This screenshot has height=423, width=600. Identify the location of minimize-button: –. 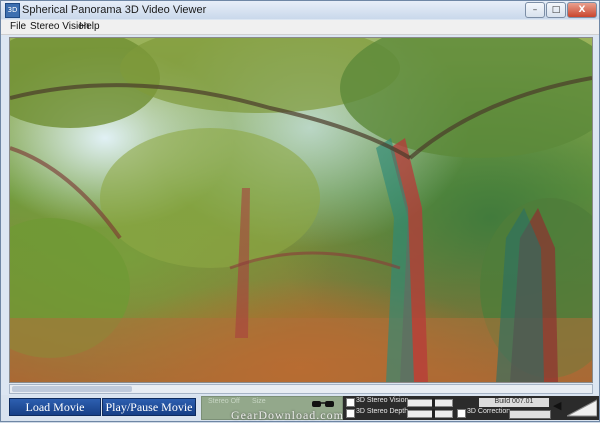
(535, 10).